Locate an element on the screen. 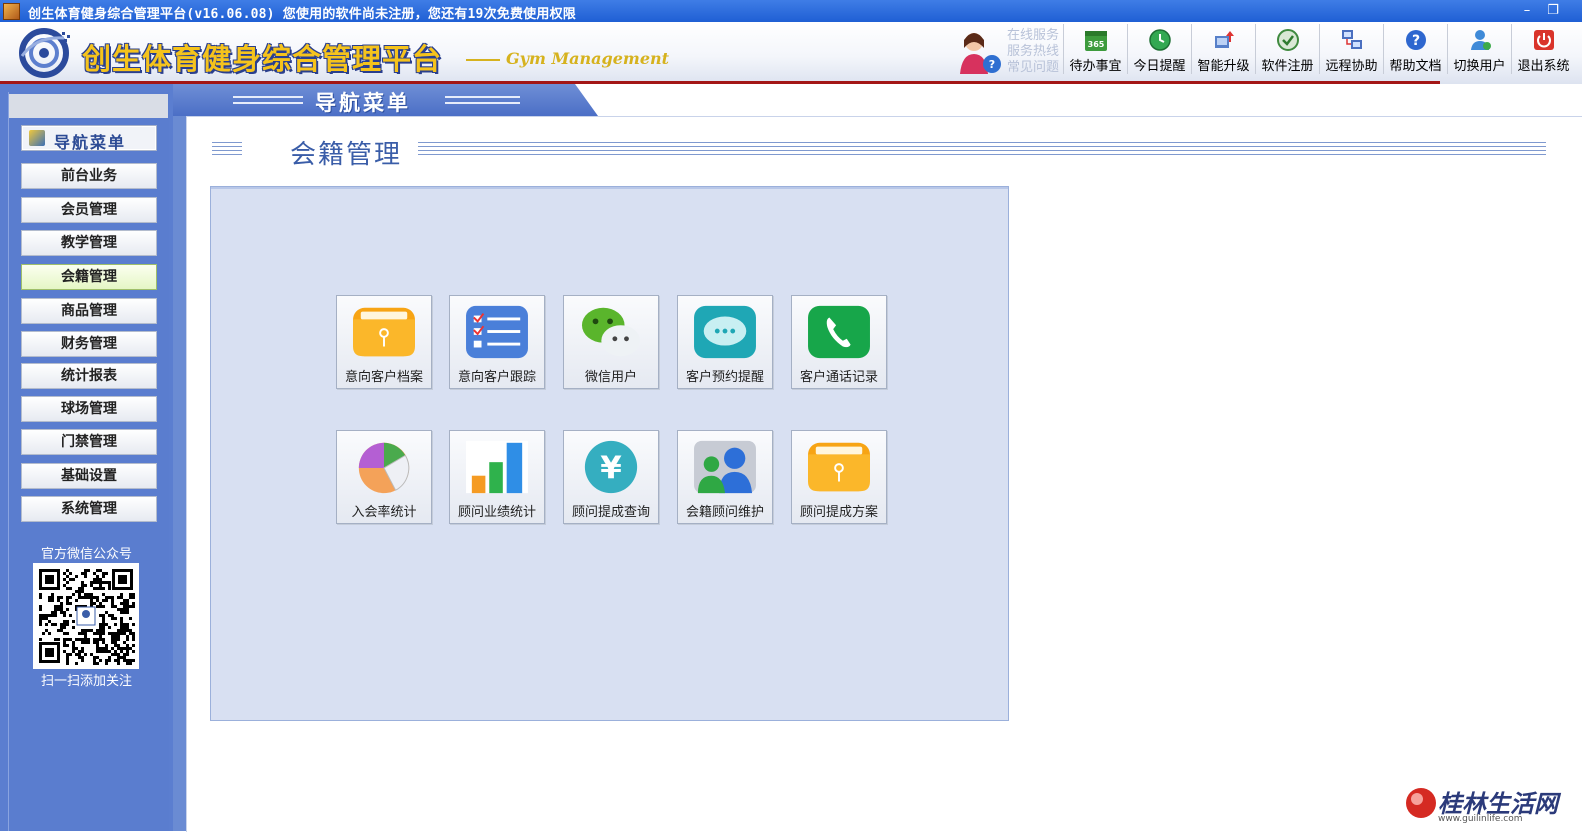 The image size is (1582, 832). module-panel-topline is located at coordinates (609, 188).